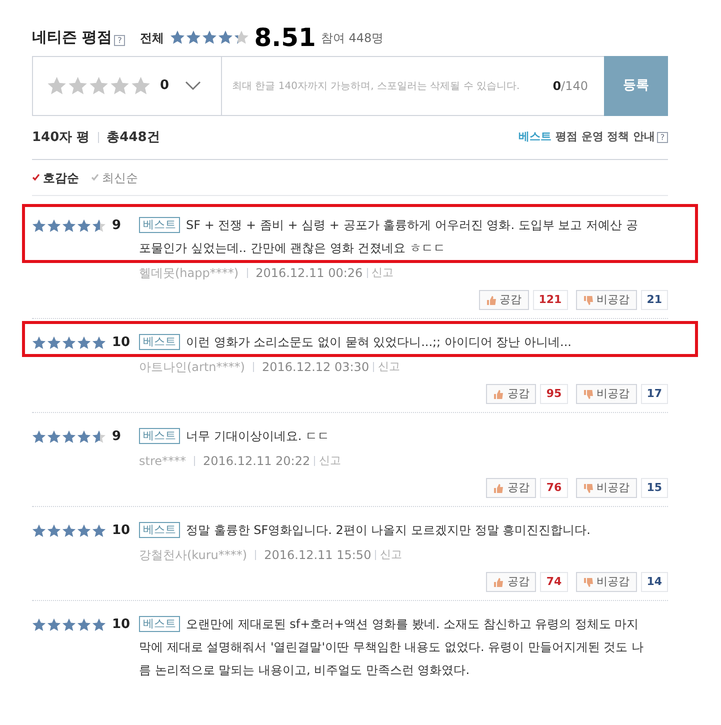  I want to click on like-count: 121, so click(550, 300).